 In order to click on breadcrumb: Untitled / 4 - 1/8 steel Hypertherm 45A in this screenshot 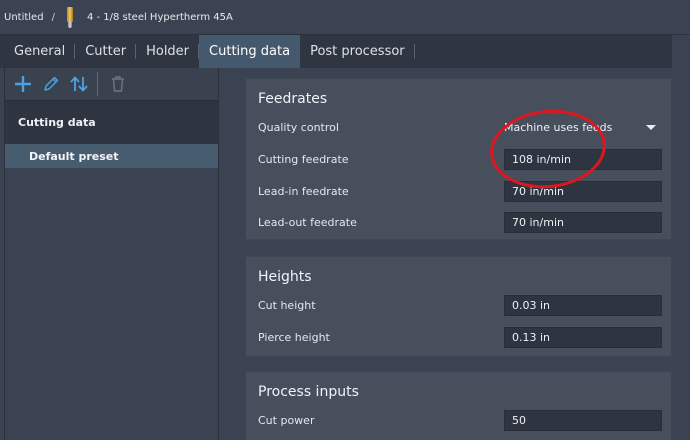, I will do `click(345, 17)`.